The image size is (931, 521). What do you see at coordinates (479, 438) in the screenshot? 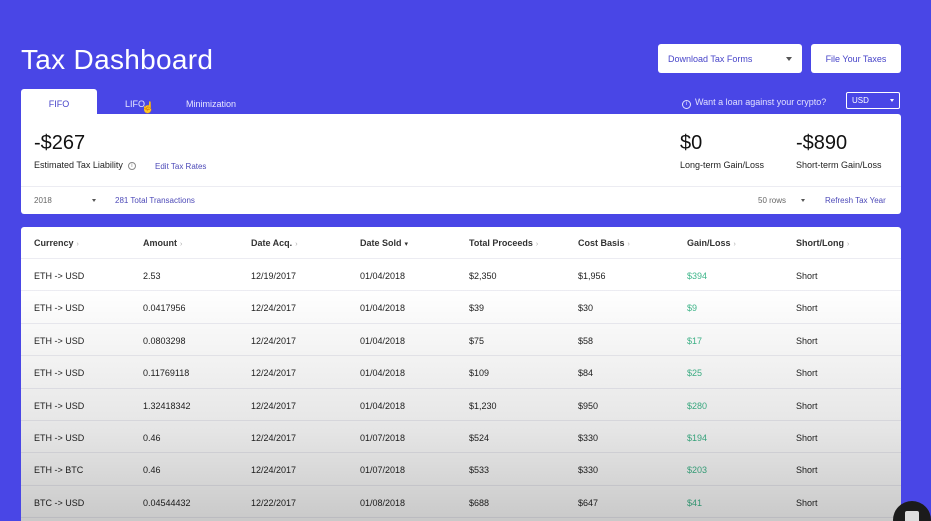
I see `cell-total-proceeds: $524` at bounding box center [479, 438].